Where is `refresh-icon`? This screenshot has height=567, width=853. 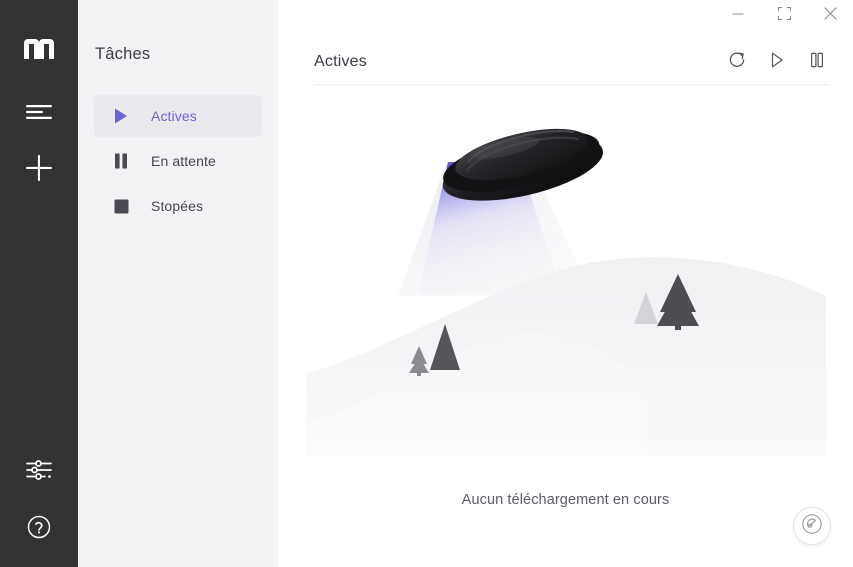 refresh-icon is located at coordinates (737, 62).